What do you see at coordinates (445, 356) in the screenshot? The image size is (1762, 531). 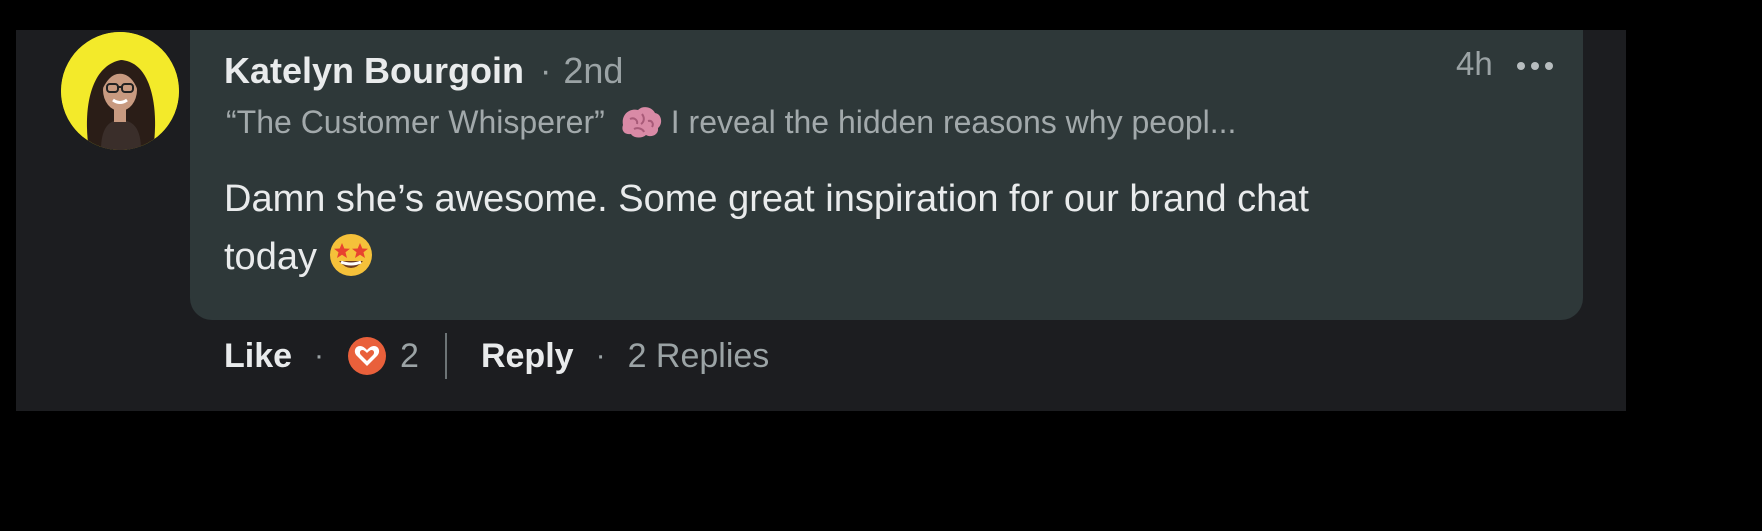 I see `actions-divider` at bounding box center [445, 356].